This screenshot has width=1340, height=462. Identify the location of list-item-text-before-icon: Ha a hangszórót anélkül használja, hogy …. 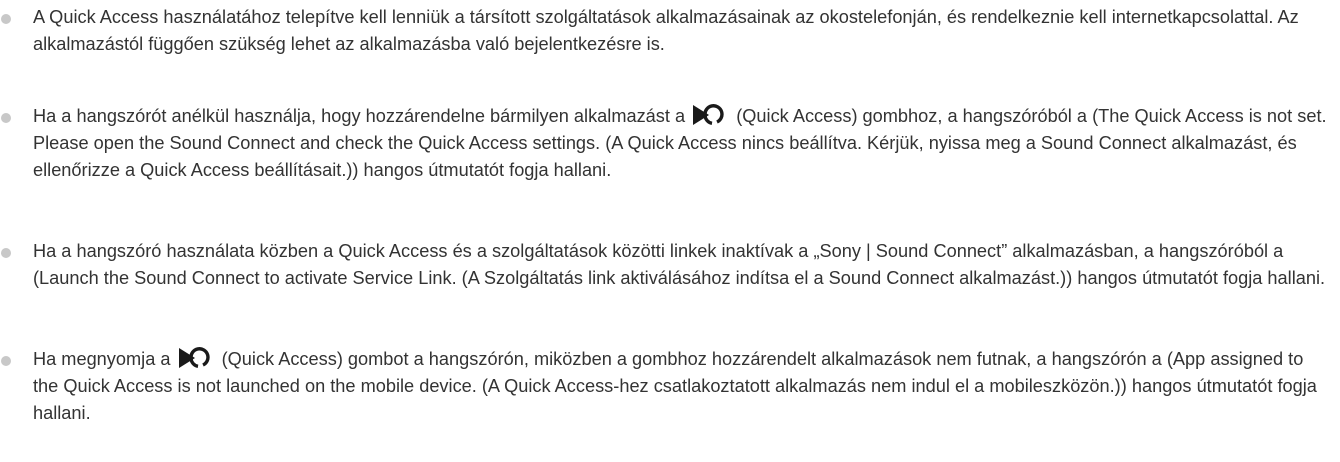
(359, 116).